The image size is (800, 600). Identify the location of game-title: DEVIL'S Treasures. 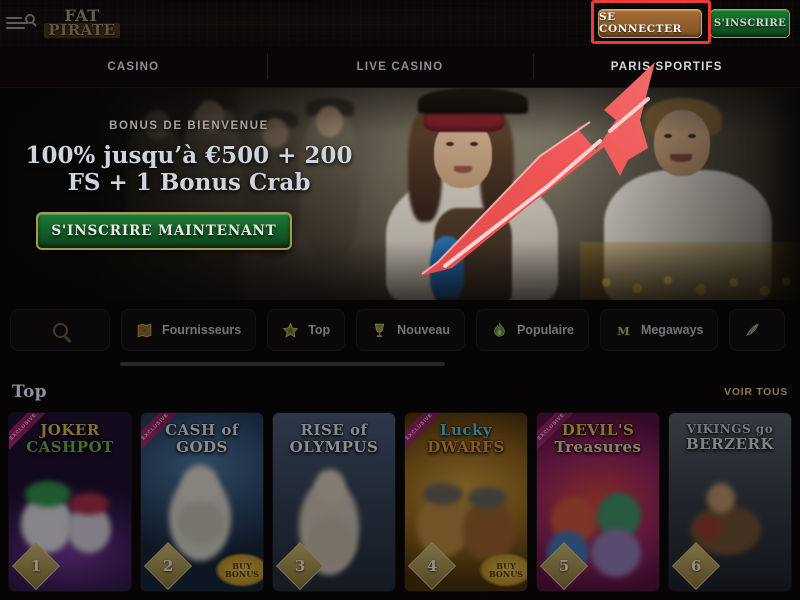
(598, 439).